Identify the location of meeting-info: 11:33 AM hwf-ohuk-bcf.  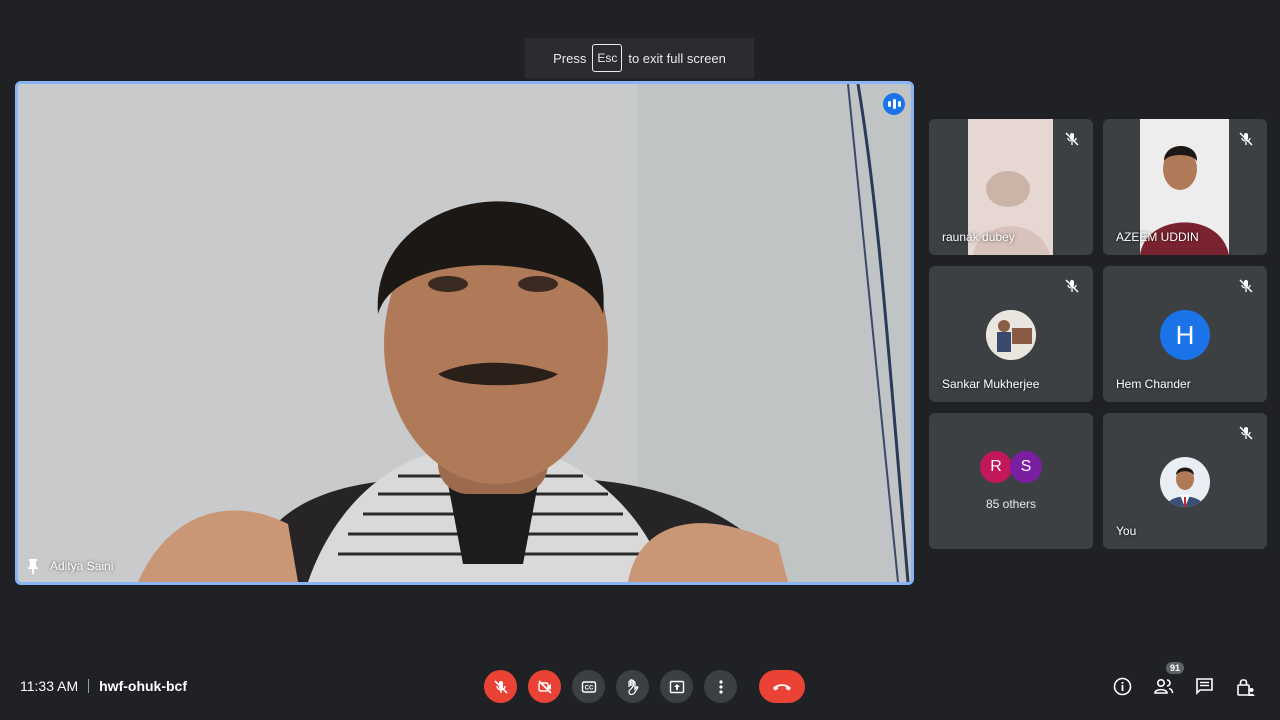
(103, 686).